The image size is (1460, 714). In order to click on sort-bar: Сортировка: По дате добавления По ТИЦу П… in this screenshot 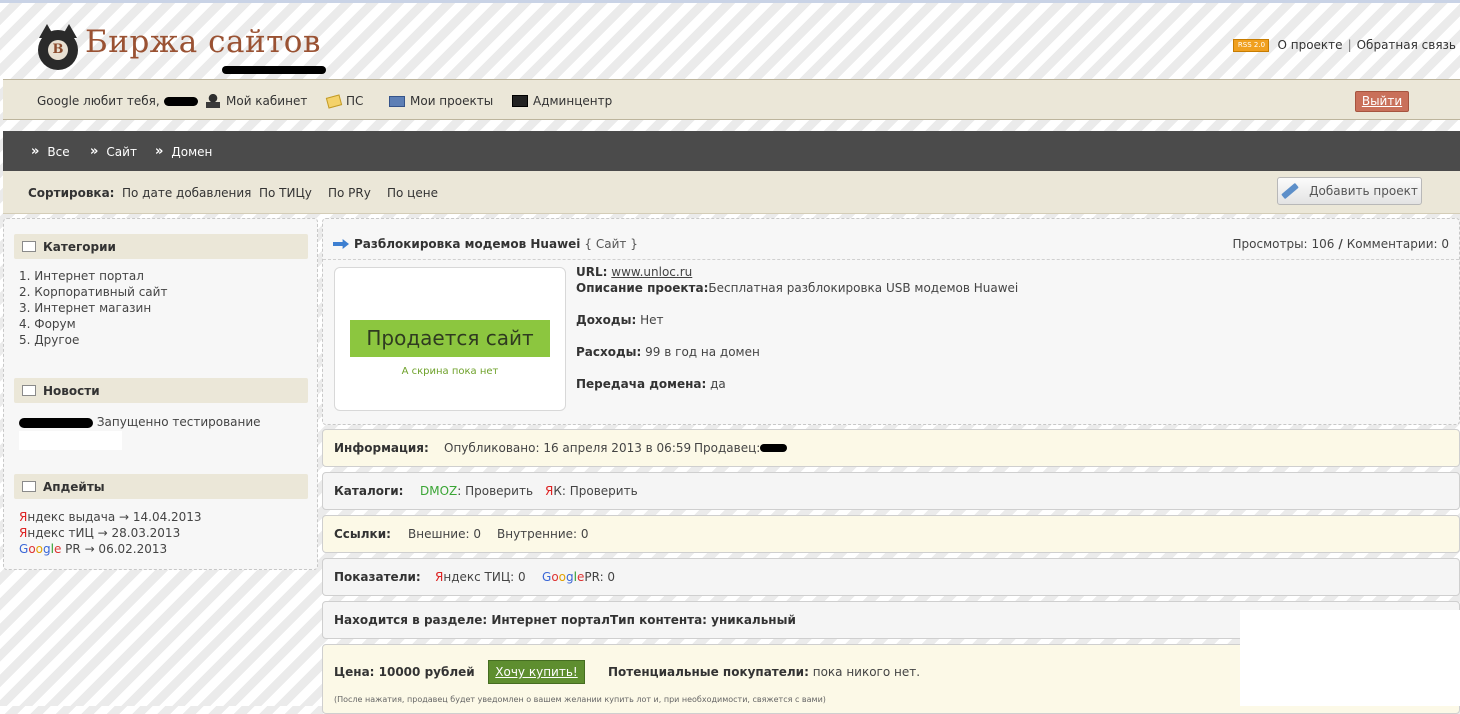, I will do `click(731, 192)`.